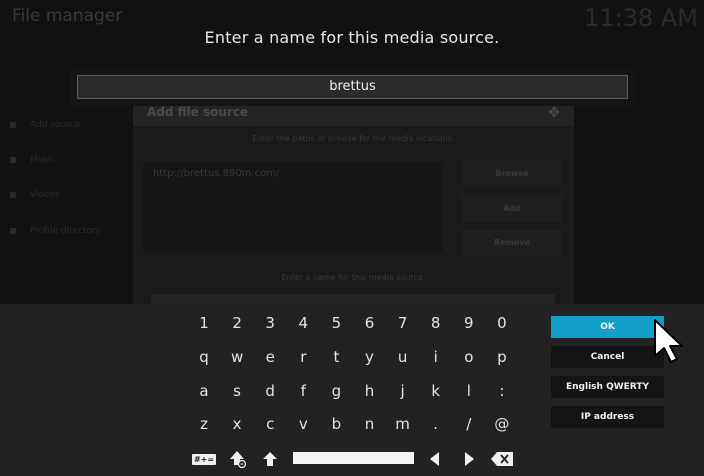  I want to click on key: q, so click(204, 357).